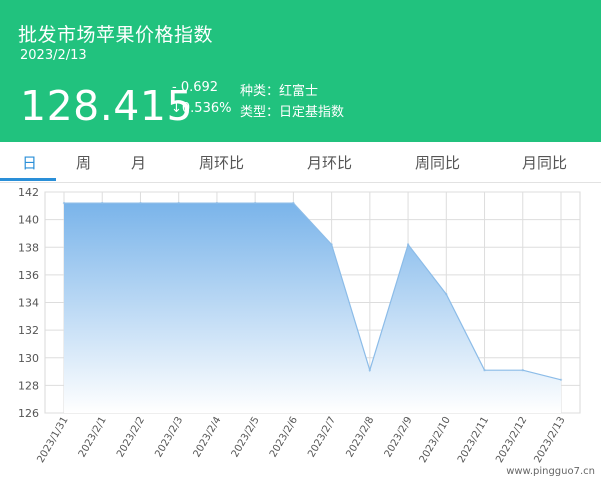 The height and width of the screenshot is (481, 601). I want to click on tab-week-year-over-year: 周同比, so click(437, 162).